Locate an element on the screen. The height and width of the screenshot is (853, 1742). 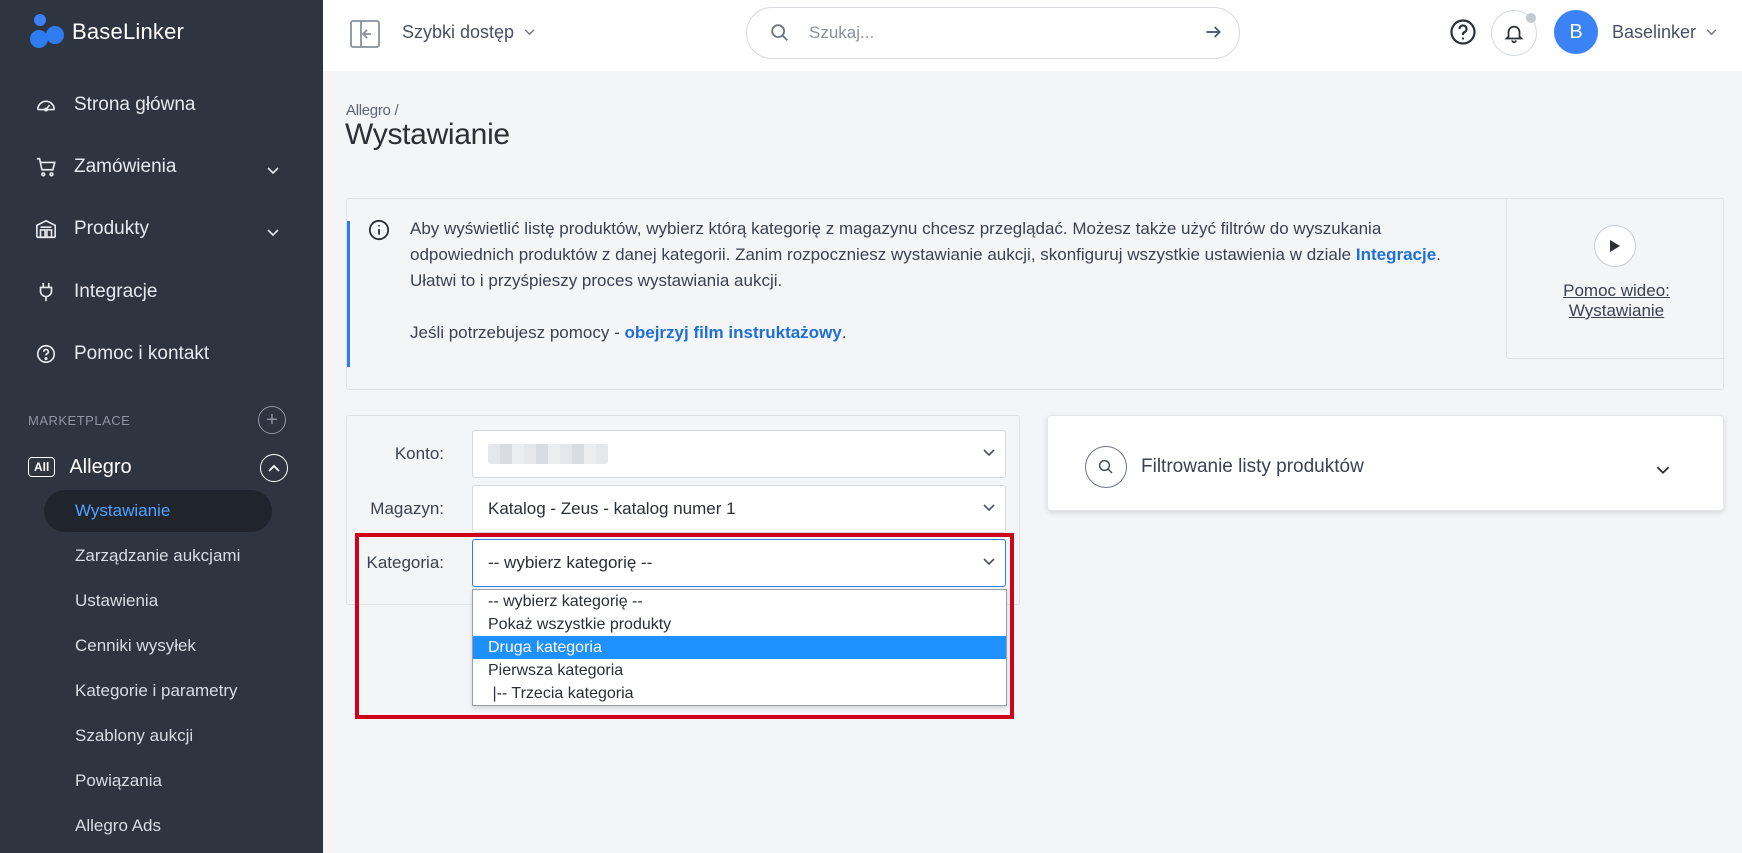
marketplace-allegro: All Allegro is located at coordinates (158, 467).